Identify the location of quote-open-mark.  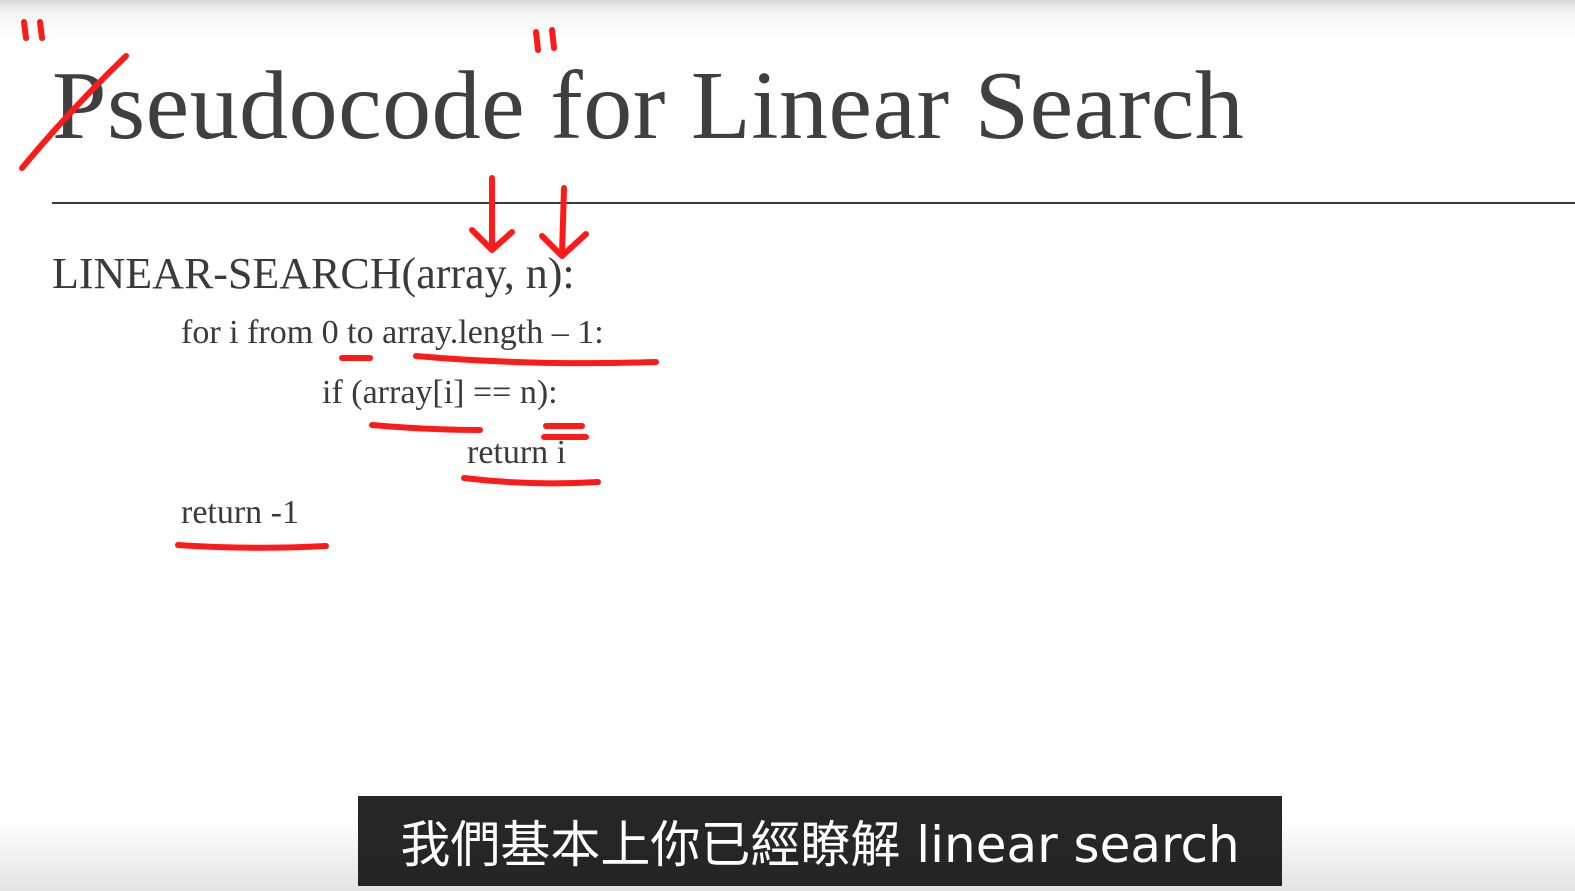
(33, 30).